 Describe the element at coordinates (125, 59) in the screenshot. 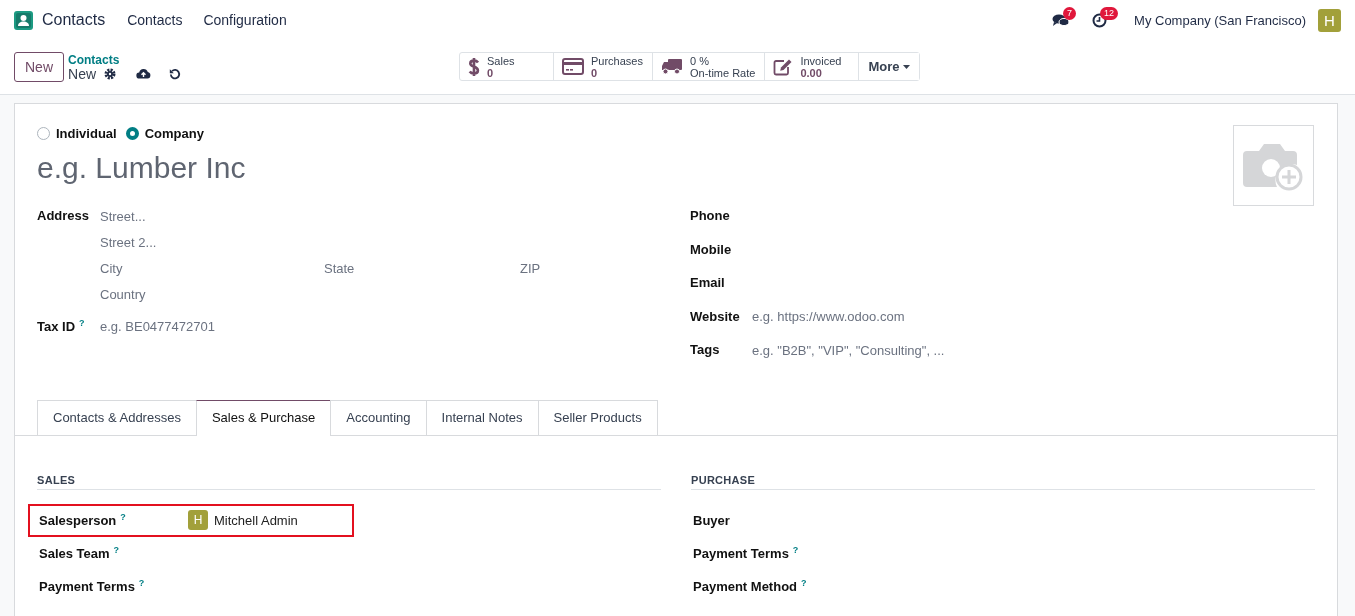

I see `breadcrumb-link: Contacts` at that location.